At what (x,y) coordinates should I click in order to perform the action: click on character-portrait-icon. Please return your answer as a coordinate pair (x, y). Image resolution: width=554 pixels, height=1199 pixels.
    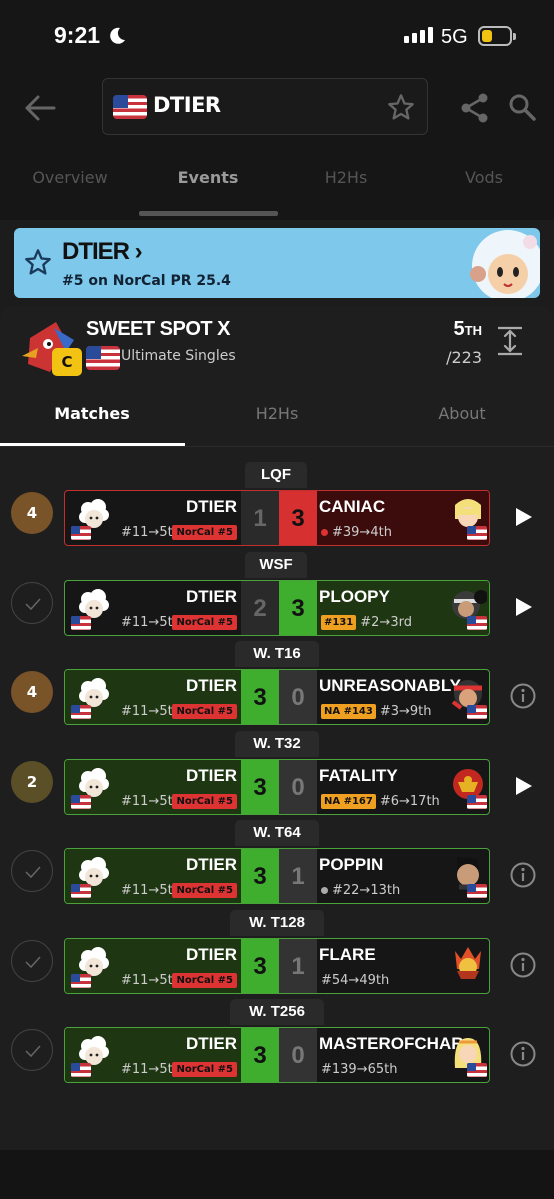
    Looking at the image, I should click on (505, 264).